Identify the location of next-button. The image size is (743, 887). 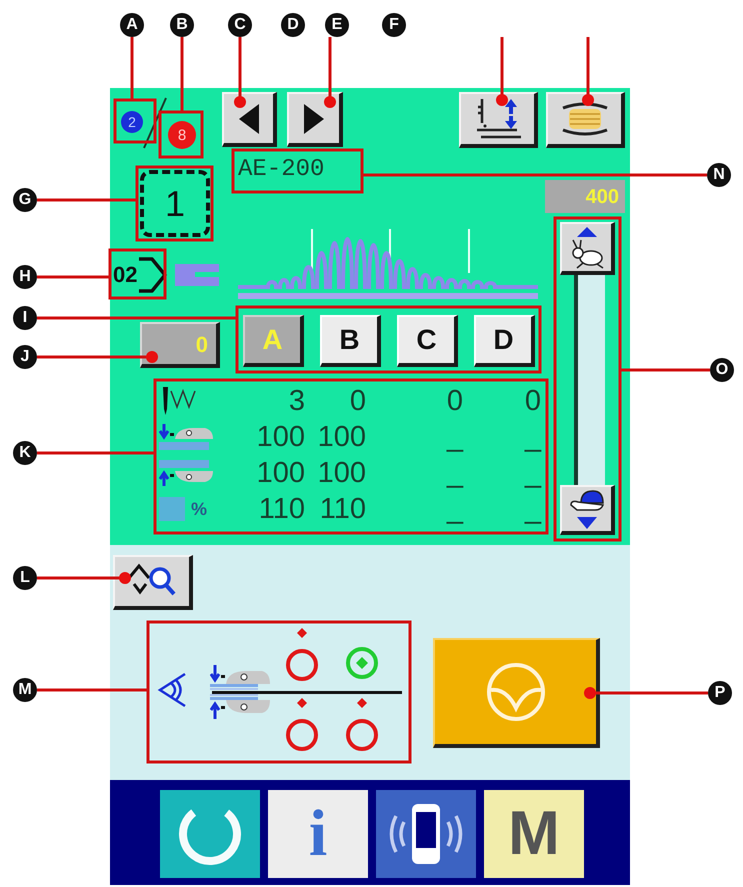
(315, 119).